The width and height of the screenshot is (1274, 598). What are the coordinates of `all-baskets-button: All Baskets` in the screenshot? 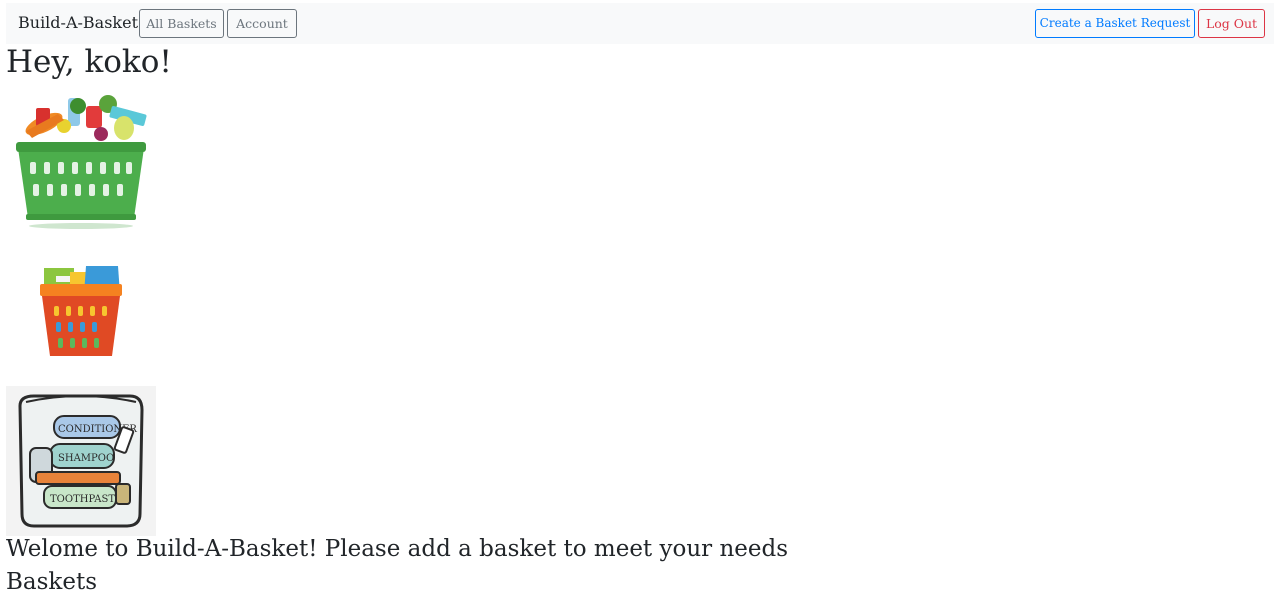 It's located at (181, 23).